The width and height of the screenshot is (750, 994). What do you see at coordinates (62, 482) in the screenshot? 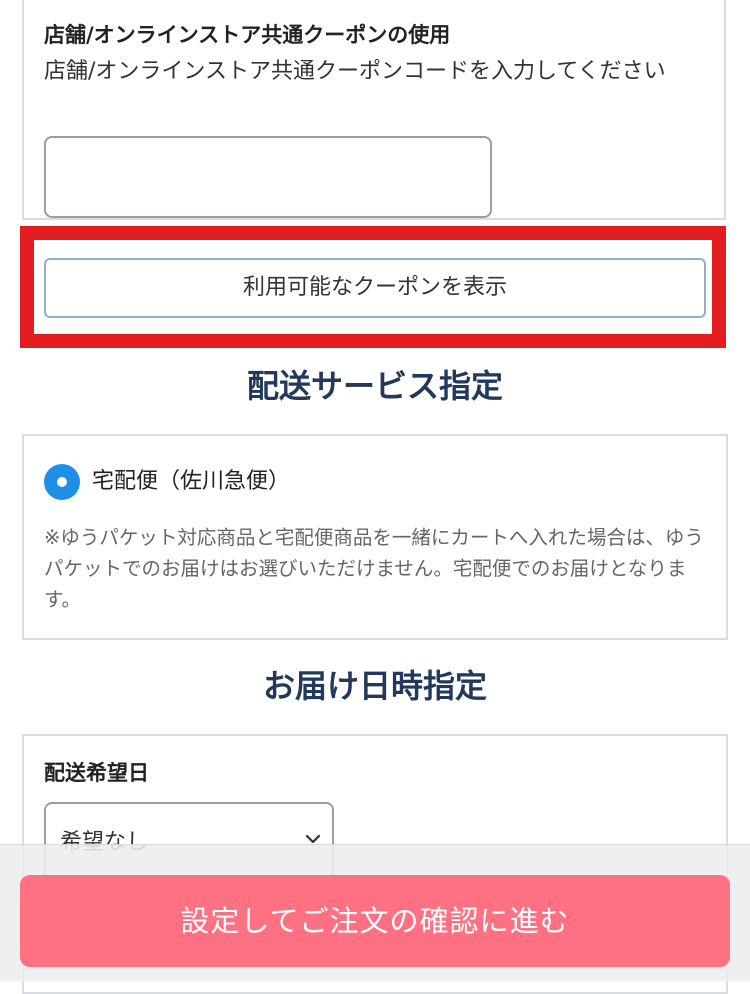
I see `radio-selected-icon` at bounding box center [62, 482].